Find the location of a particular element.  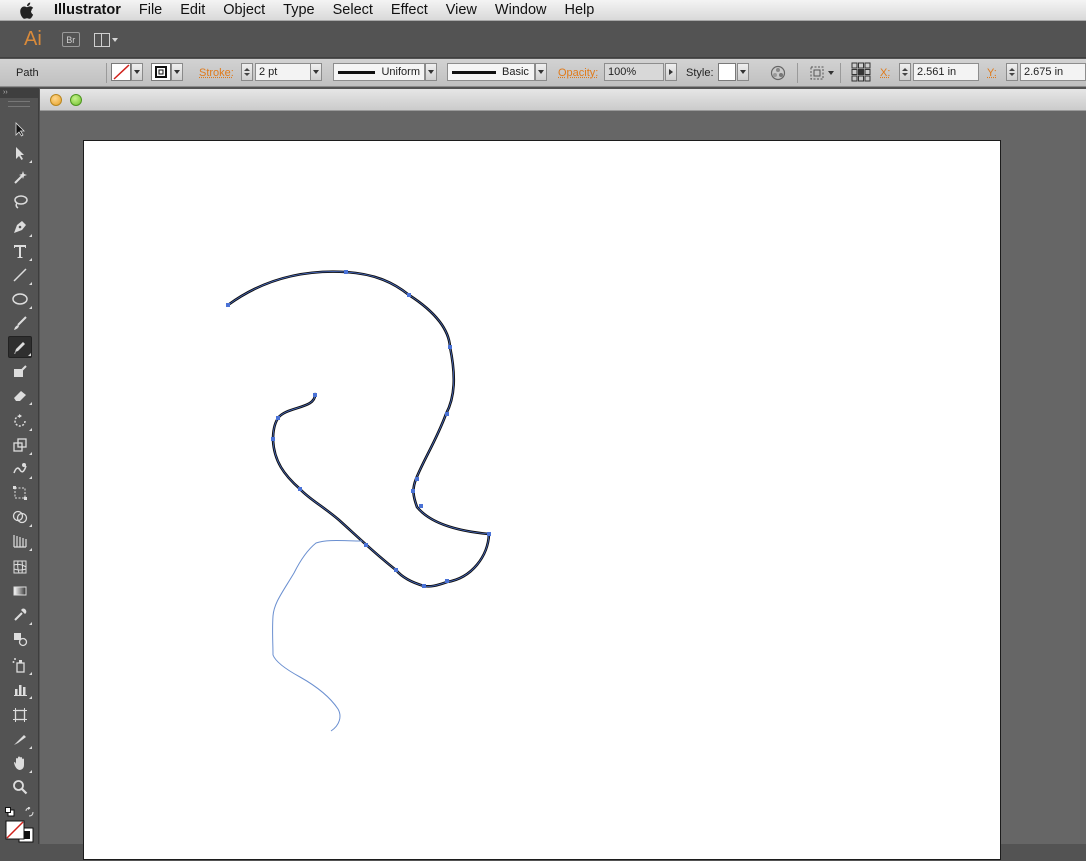

y-input: 2.675 in is located at coordinates (1053, 72).